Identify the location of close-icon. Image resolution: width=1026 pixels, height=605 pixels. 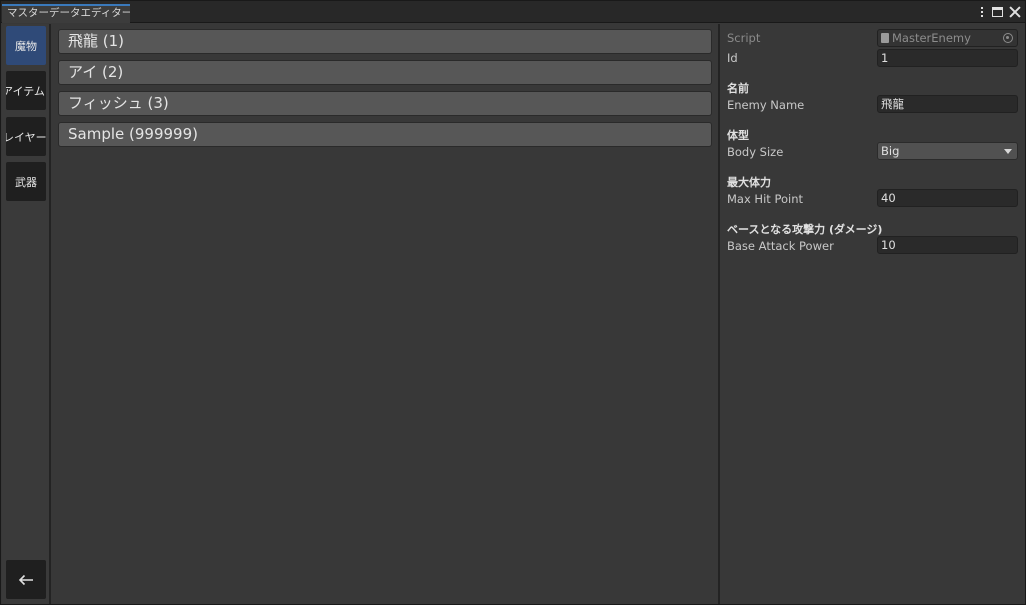
(1015, 12).